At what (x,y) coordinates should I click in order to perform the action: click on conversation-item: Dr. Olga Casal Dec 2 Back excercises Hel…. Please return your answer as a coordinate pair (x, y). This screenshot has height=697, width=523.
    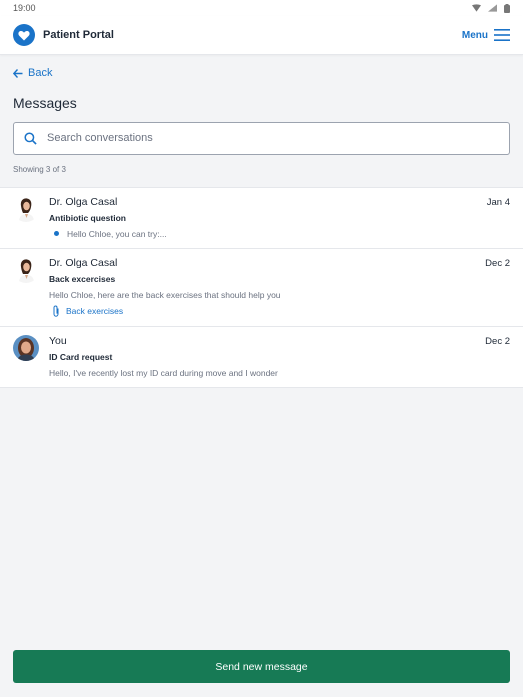
    Looking at the image, I should click on (261, 288).